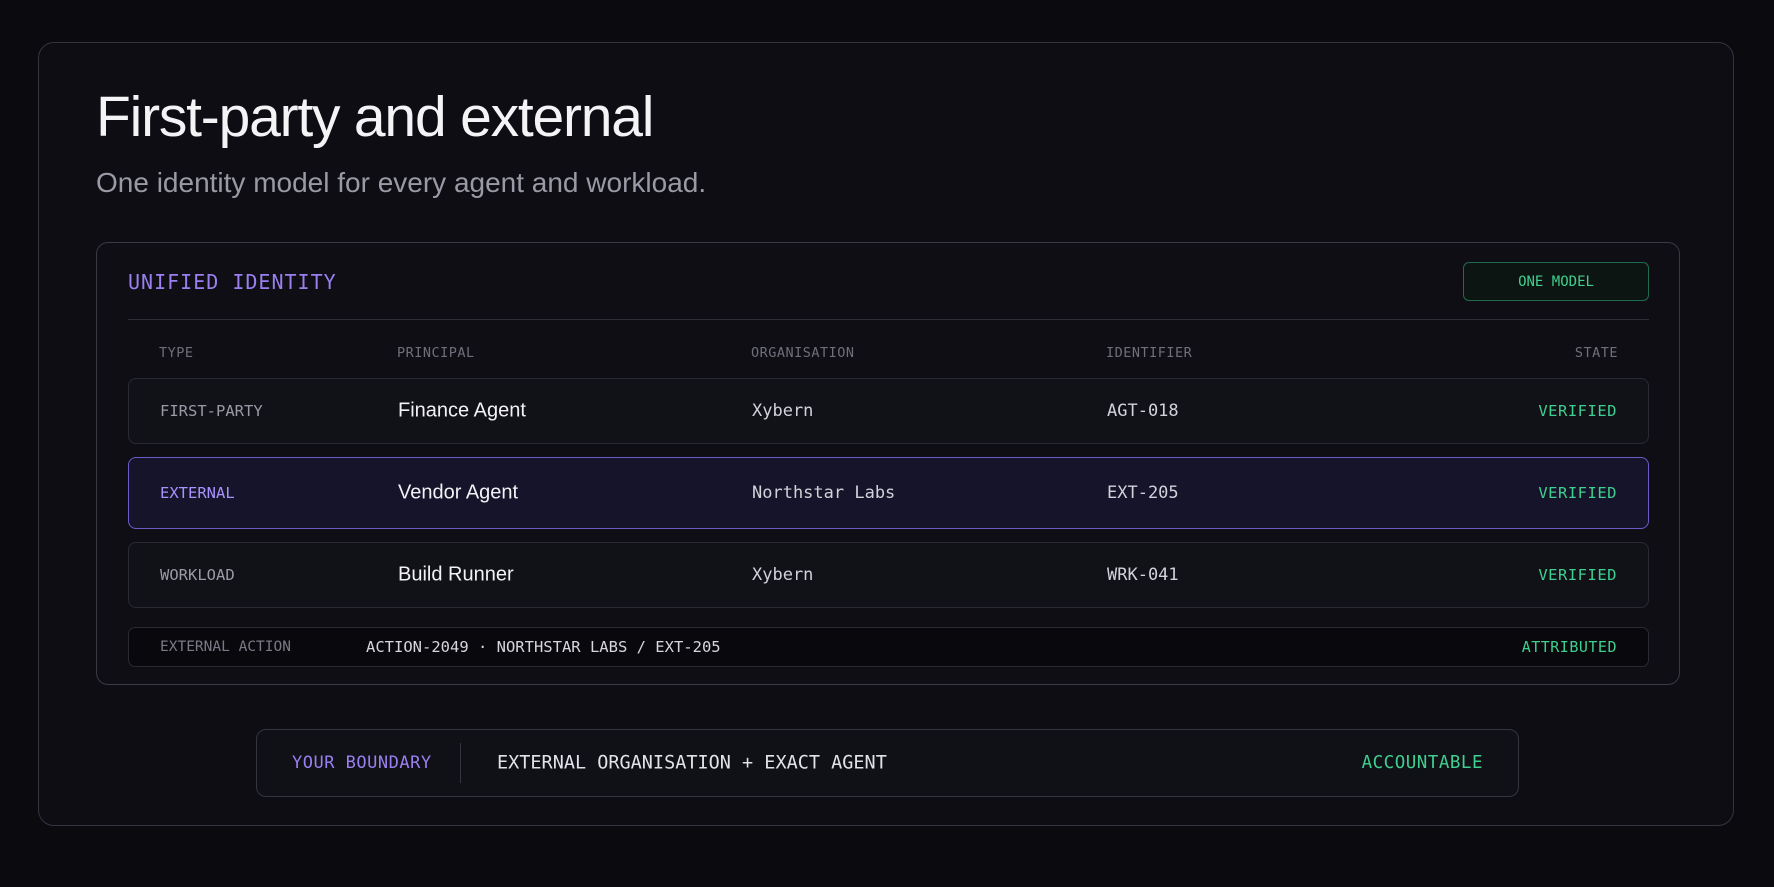  Describe the element at coordinates (197, 575) in the screenshot. I see `row-type: WORKLOAD` at that location.